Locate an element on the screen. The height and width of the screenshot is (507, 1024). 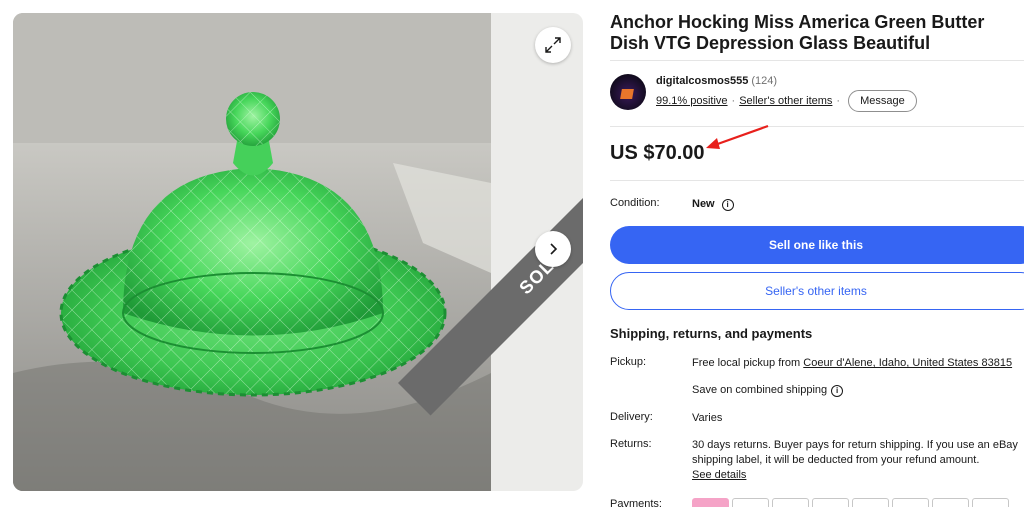
combined-shipping: Save on combined shipping i is located at coordinates (858, 390).